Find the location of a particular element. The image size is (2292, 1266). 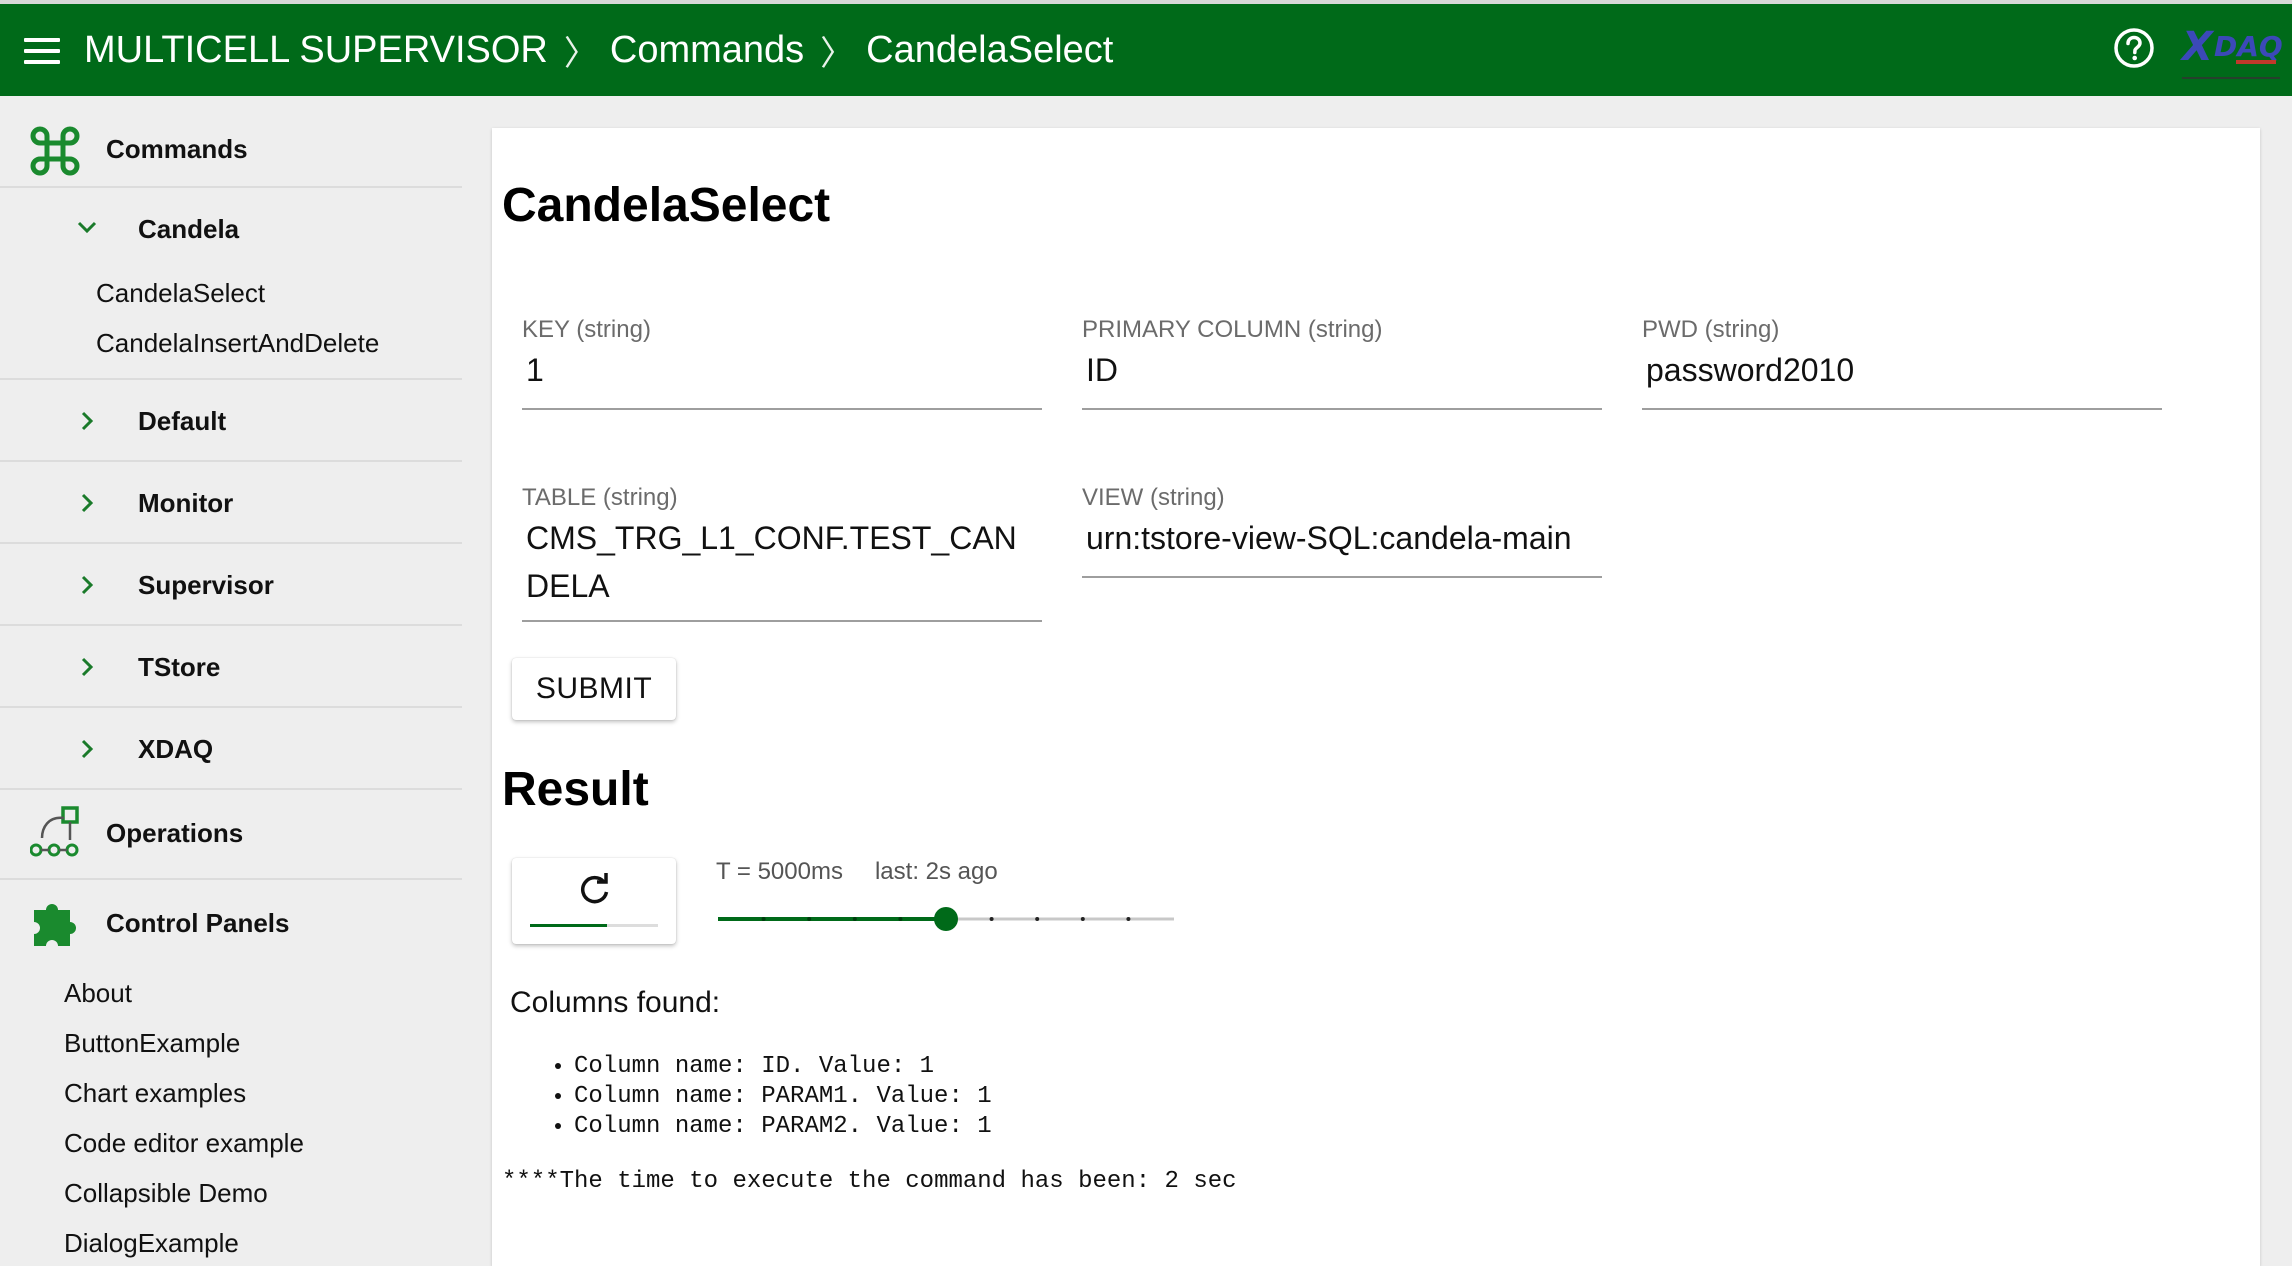

column-result-item: Column name: PARAM2. Value: 1 is located at coordinates (783, 1127).